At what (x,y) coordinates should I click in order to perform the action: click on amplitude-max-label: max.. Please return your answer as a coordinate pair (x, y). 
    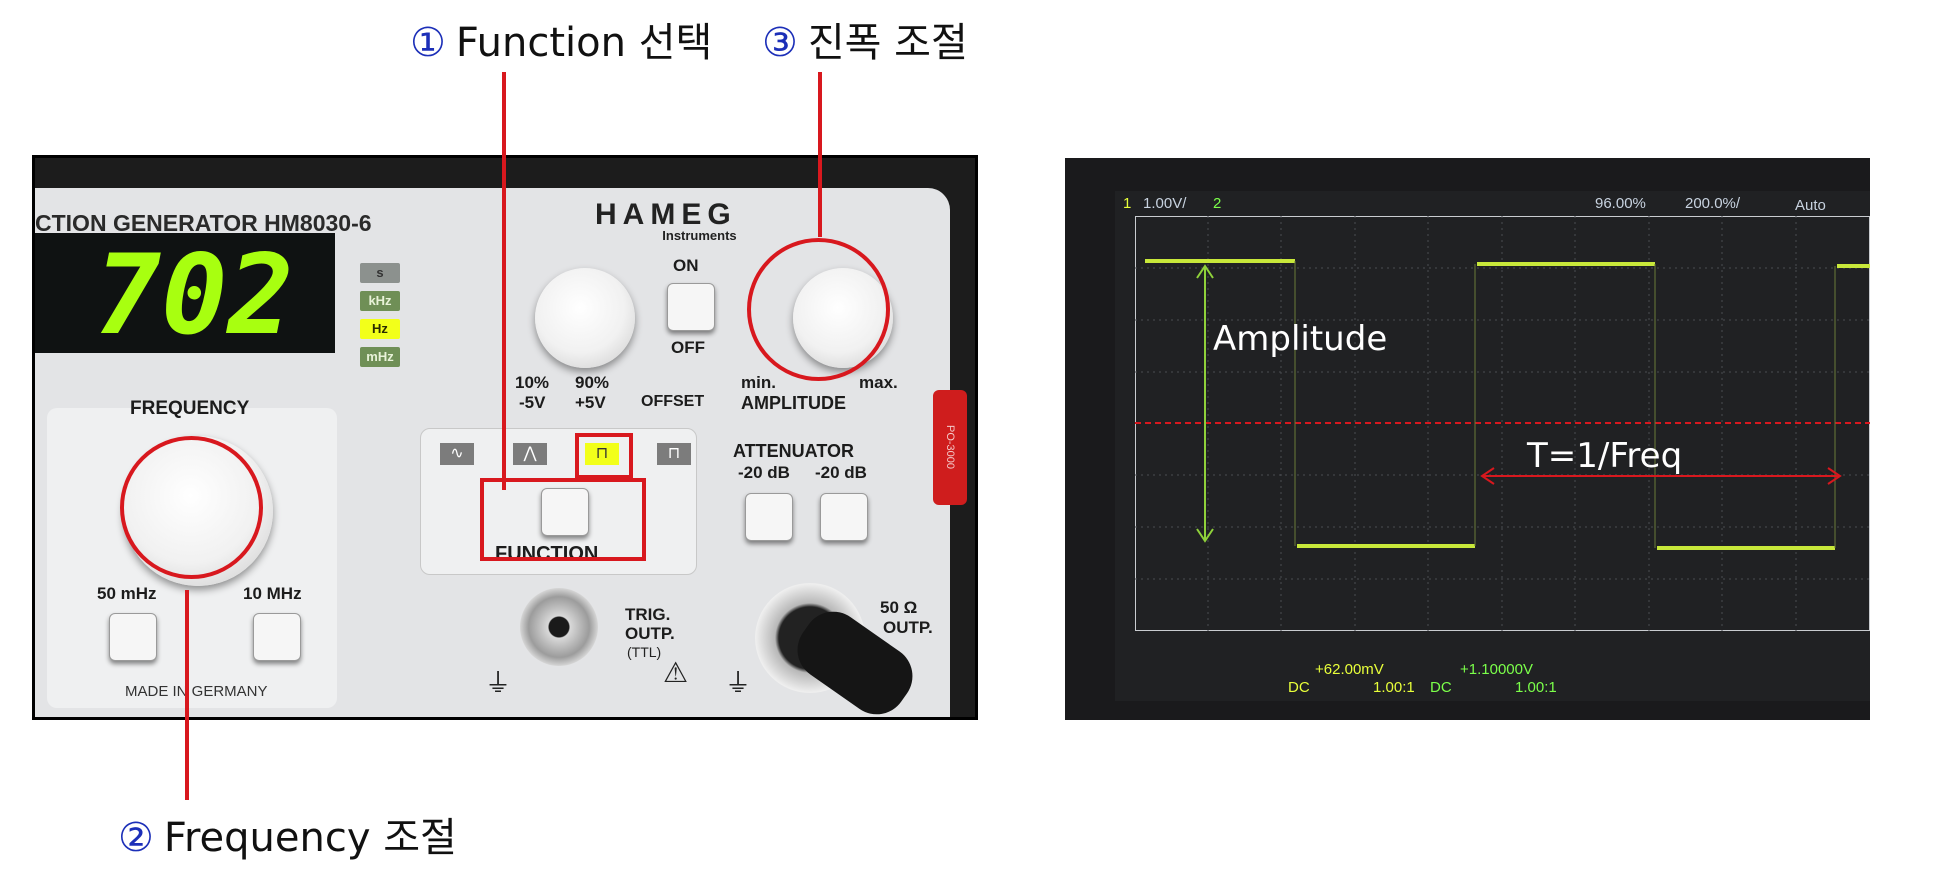
    Looking at the image, I should click on (878, 382).